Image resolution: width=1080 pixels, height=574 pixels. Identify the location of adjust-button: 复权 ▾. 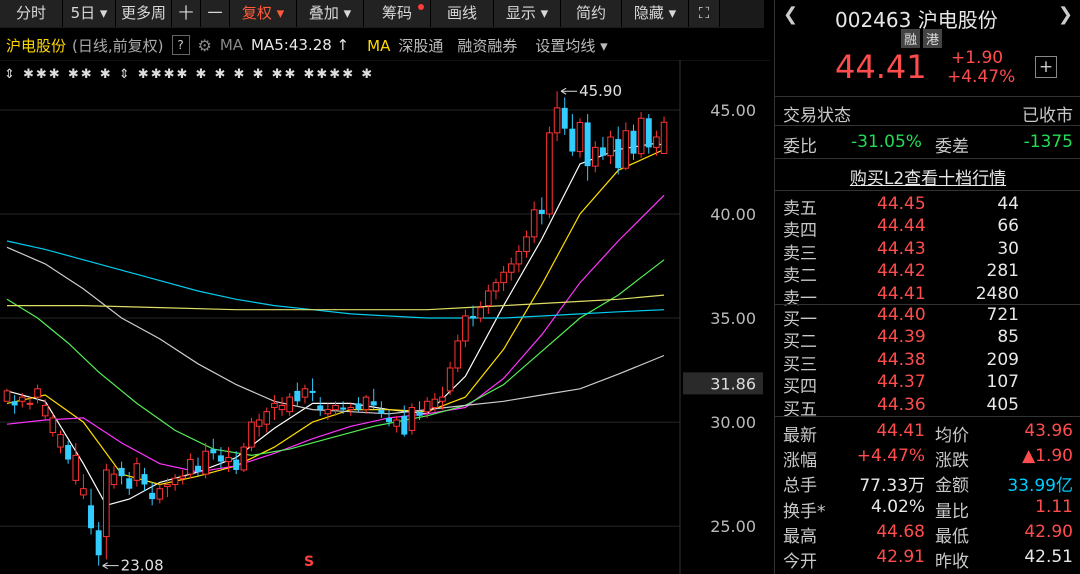
(263, 13).